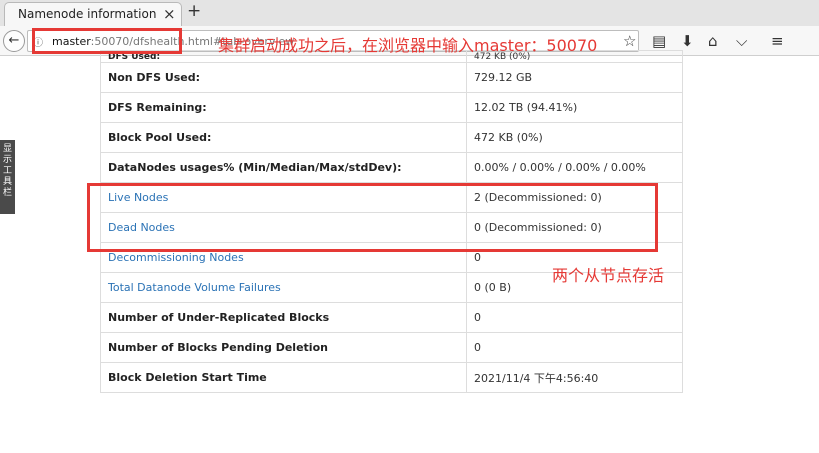 The width and height of the screenshot is (819, 453). I want to click on home-icon: ⌂, so click(713, 41).